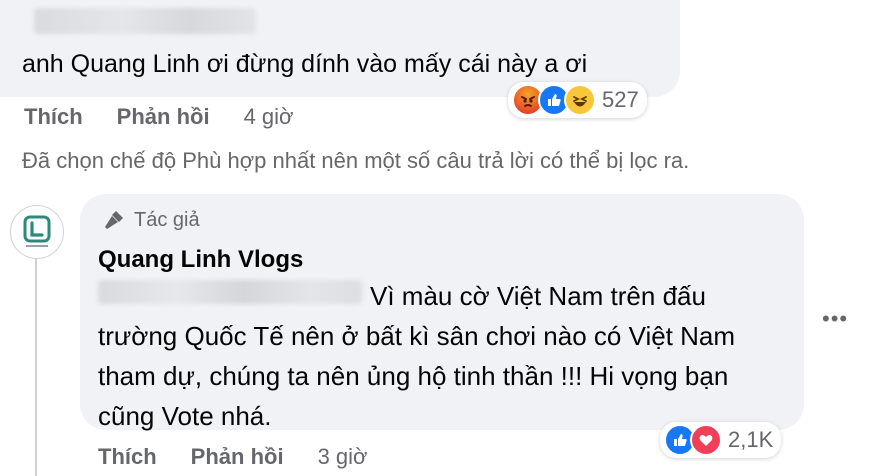 This screenshot has width=890, height=476. Describe the element at coordinates (114, 220) in the screenshot. I see `microphone-icon` at that location.